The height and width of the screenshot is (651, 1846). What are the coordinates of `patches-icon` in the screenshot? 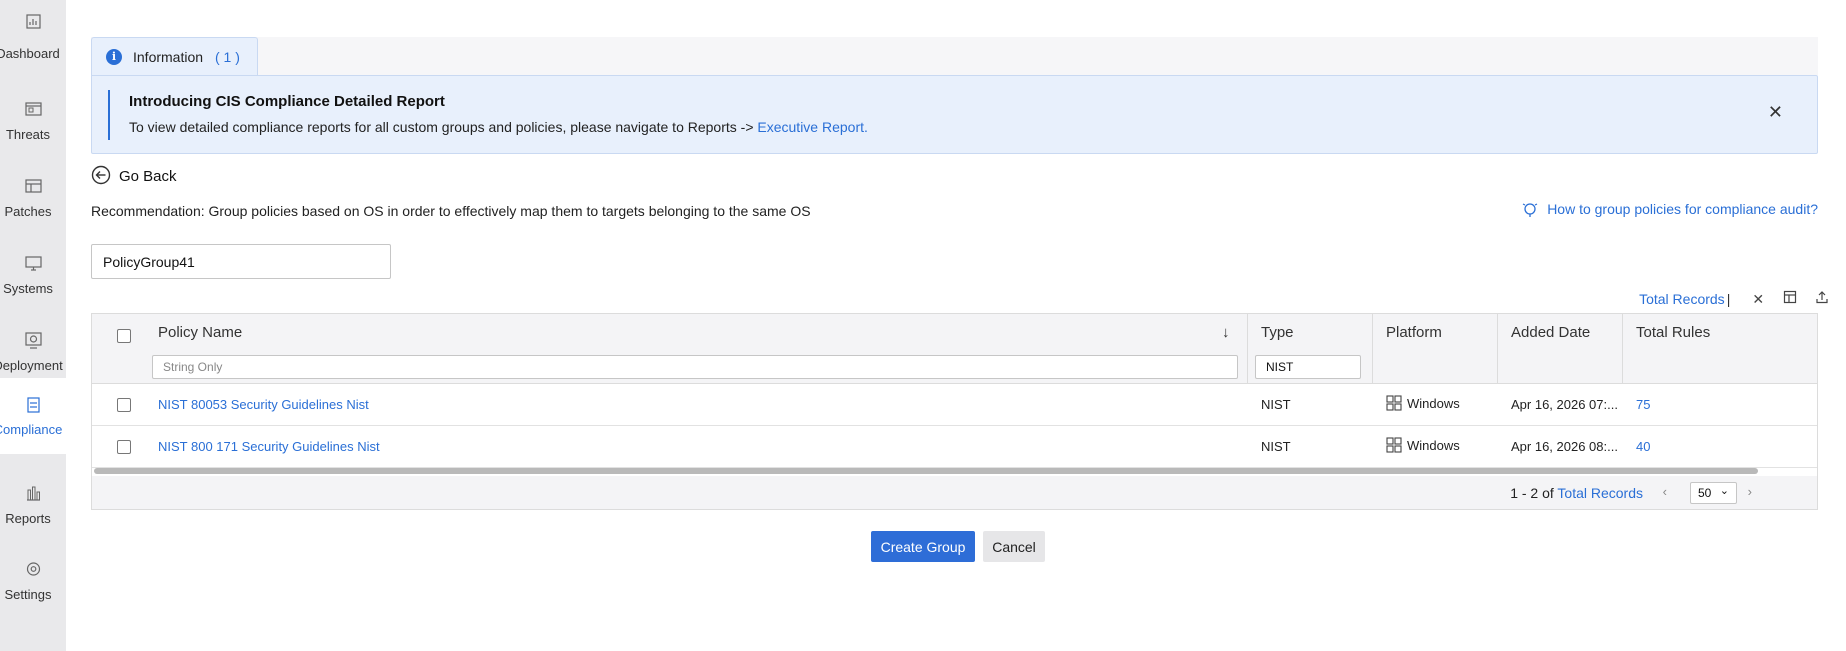 It's located at (33, 186).